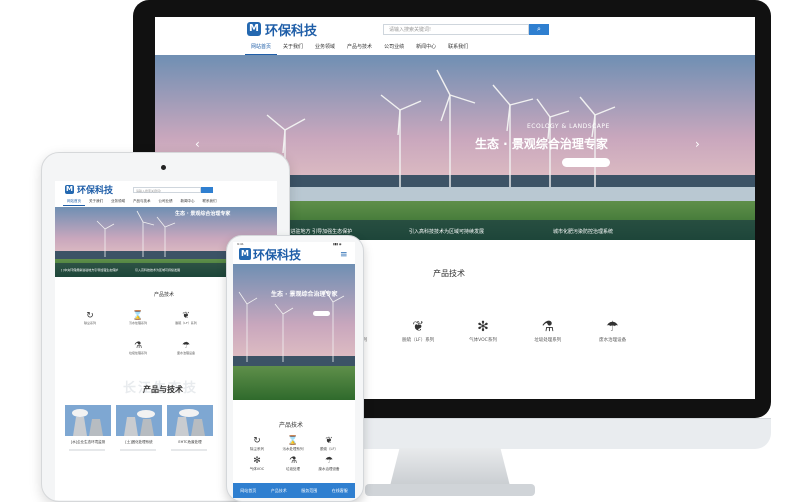 This screenshot has width=800, height=502. Describe the element at coordinates (583, 231) in the screenshot. I see `news-item: 城市化肥污染防控治理系统` at that location.